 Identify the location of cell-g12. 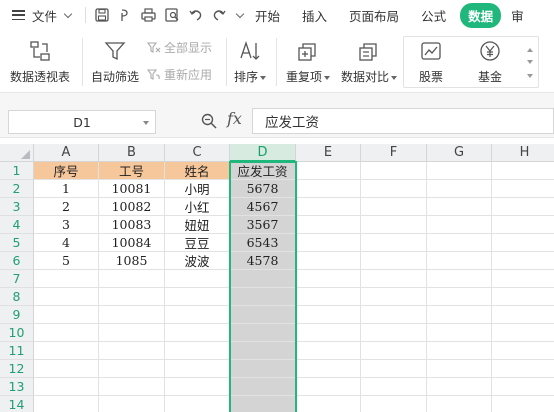
(459, 369).